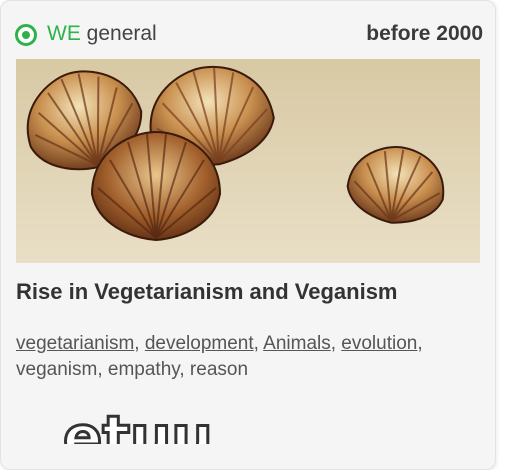  What do you see at coordinates (199, 343) in the screenshot?
I see `tag-link: development` at bounding box center [199, 343].